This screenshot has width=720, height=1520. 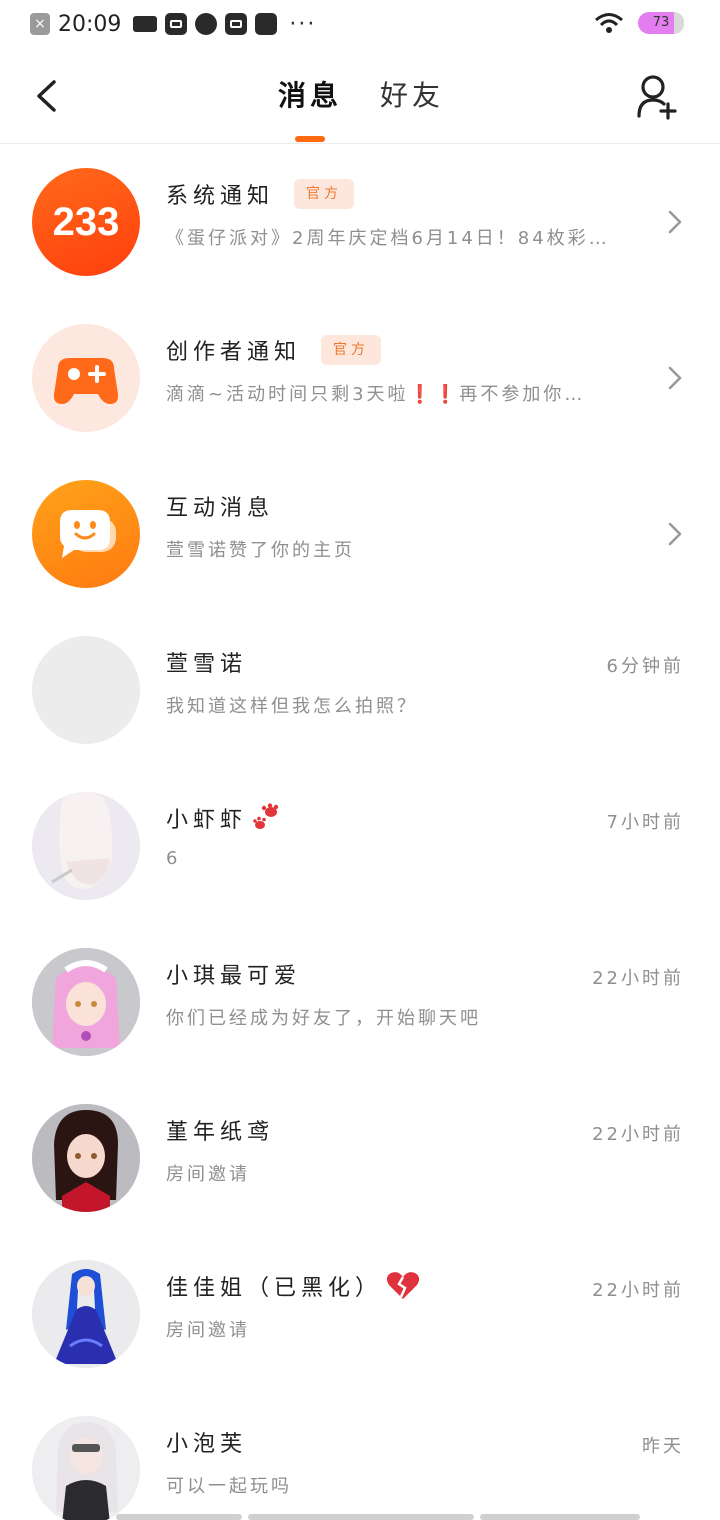 What do you see at coordinates (260, 550) in the screenshot?
I see `message-preview: 萱雪诺赞了你的主页` at bounding box center [260, 550].